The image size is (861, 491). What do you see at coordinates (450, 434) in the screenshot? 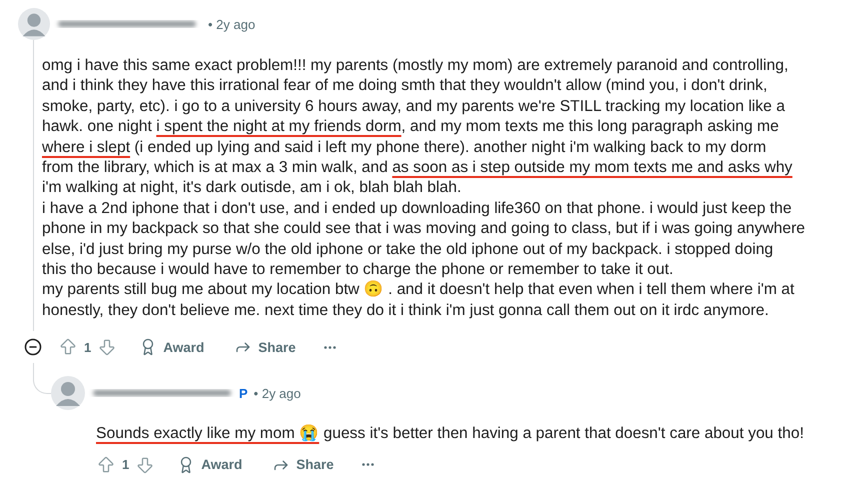
I see `comment-text: Sounds exactly like my mom 😭 guess it's better then having a parent that doesn't care about you tho!` at bounding box center [450, 434].